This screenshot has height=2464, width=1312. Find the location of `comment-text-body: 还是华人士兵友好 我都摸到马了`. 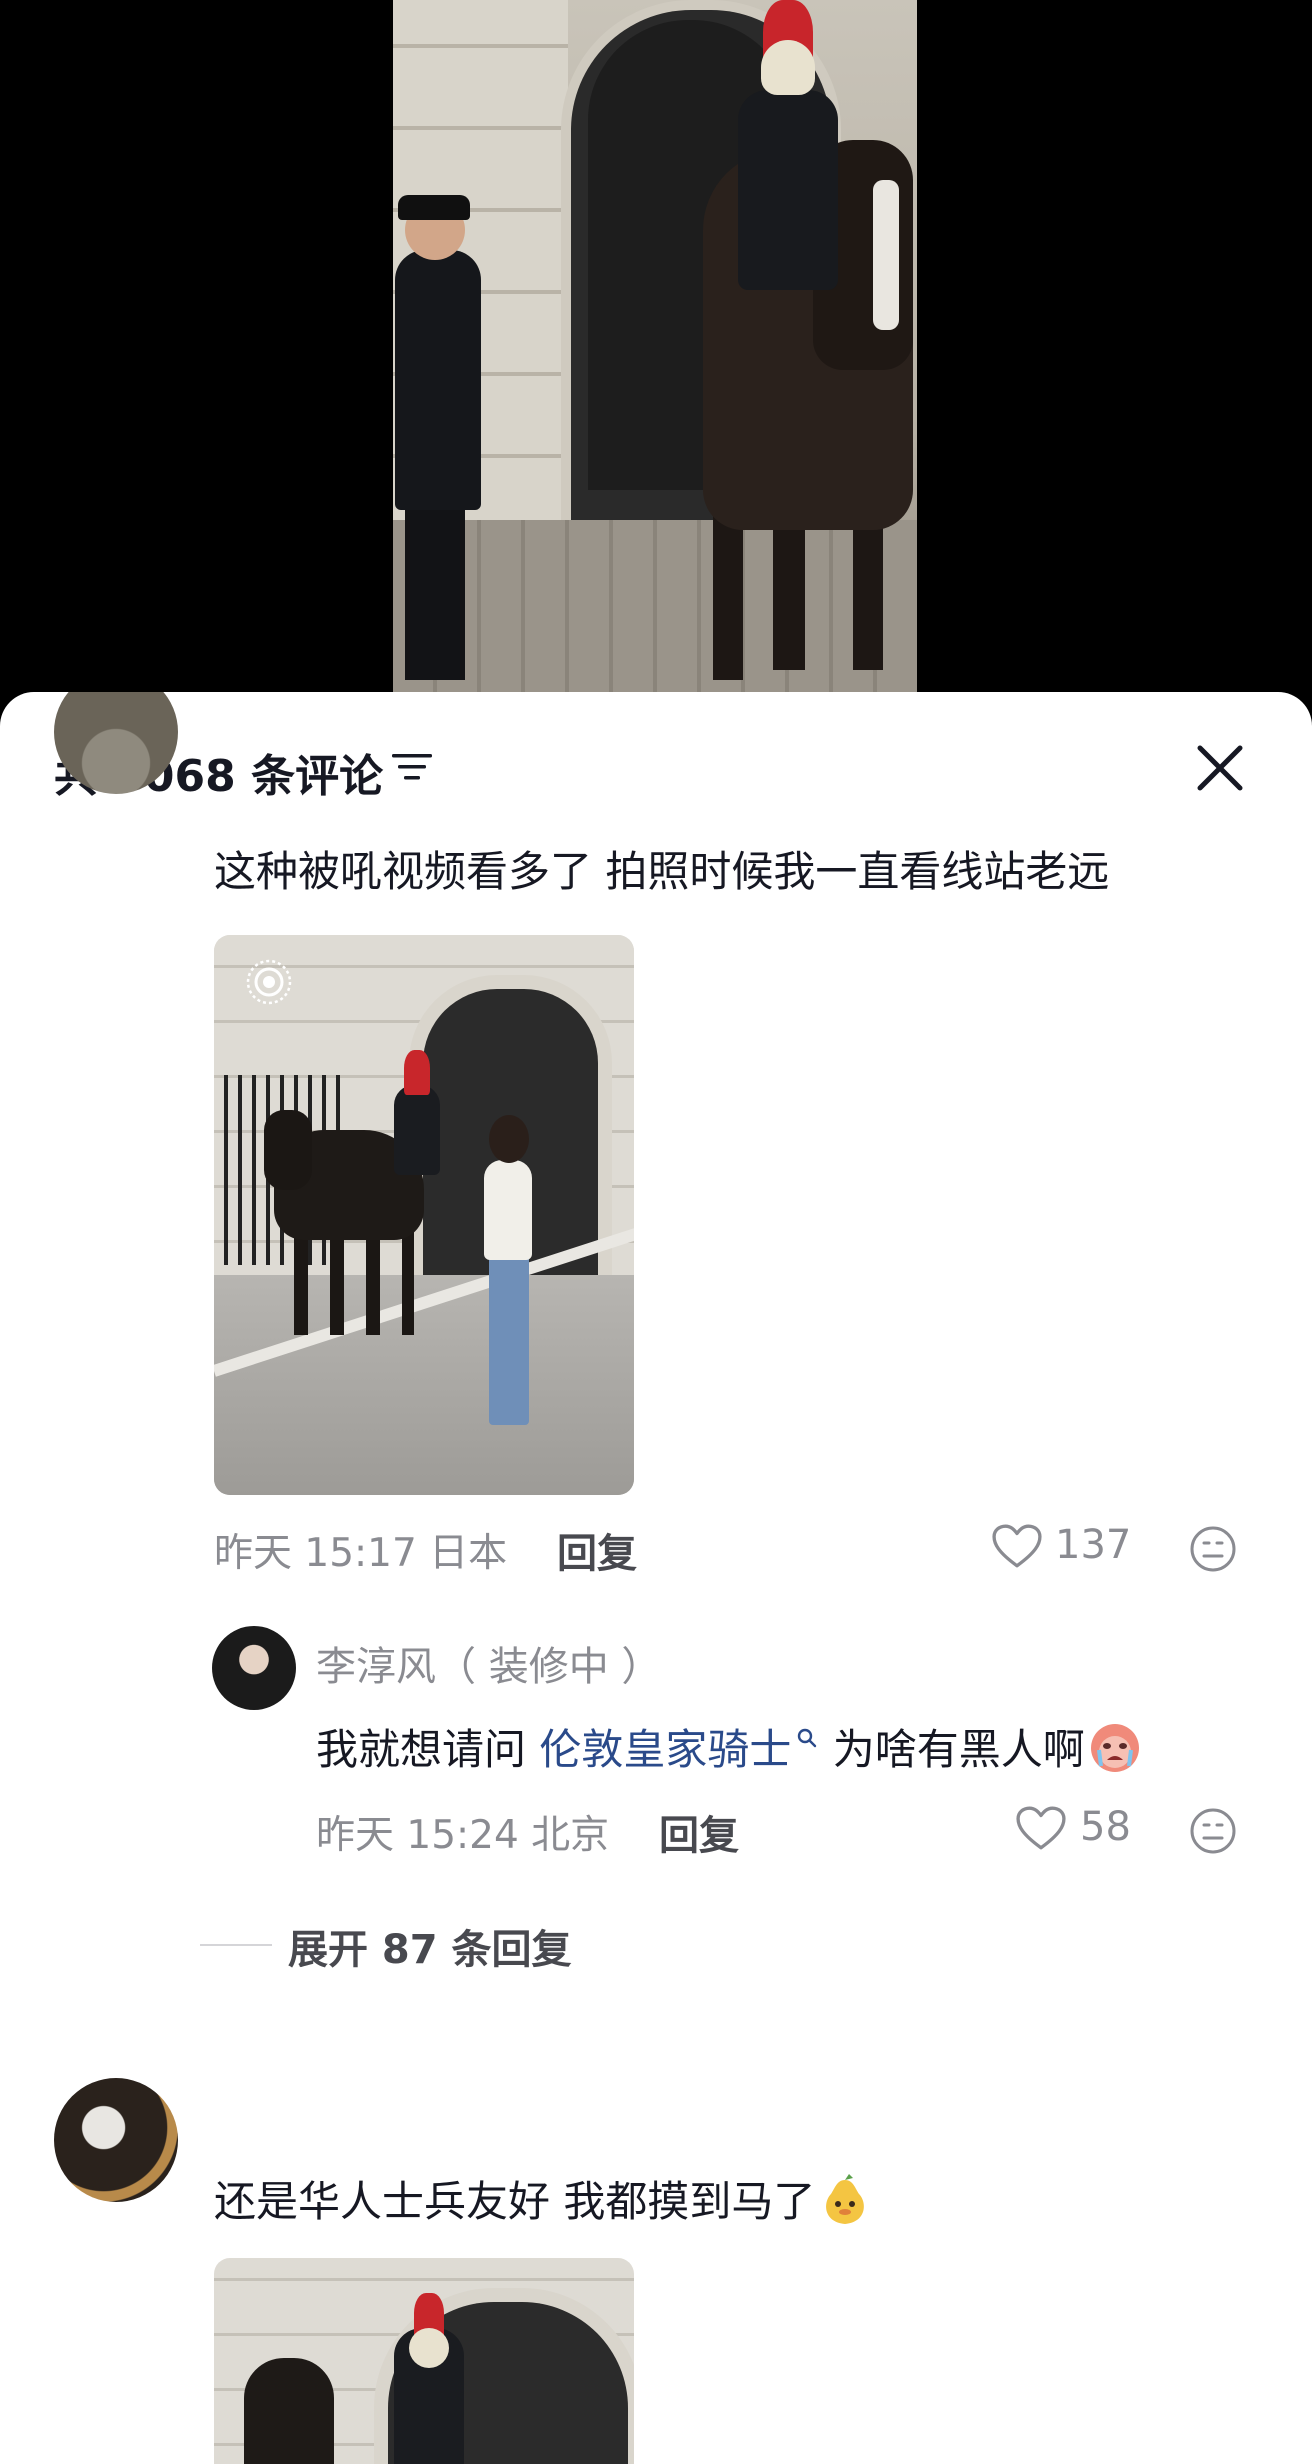

comment-text-body: 还是华人士兵友好 我都摸到马了 is located at coordinates (515, 2201).